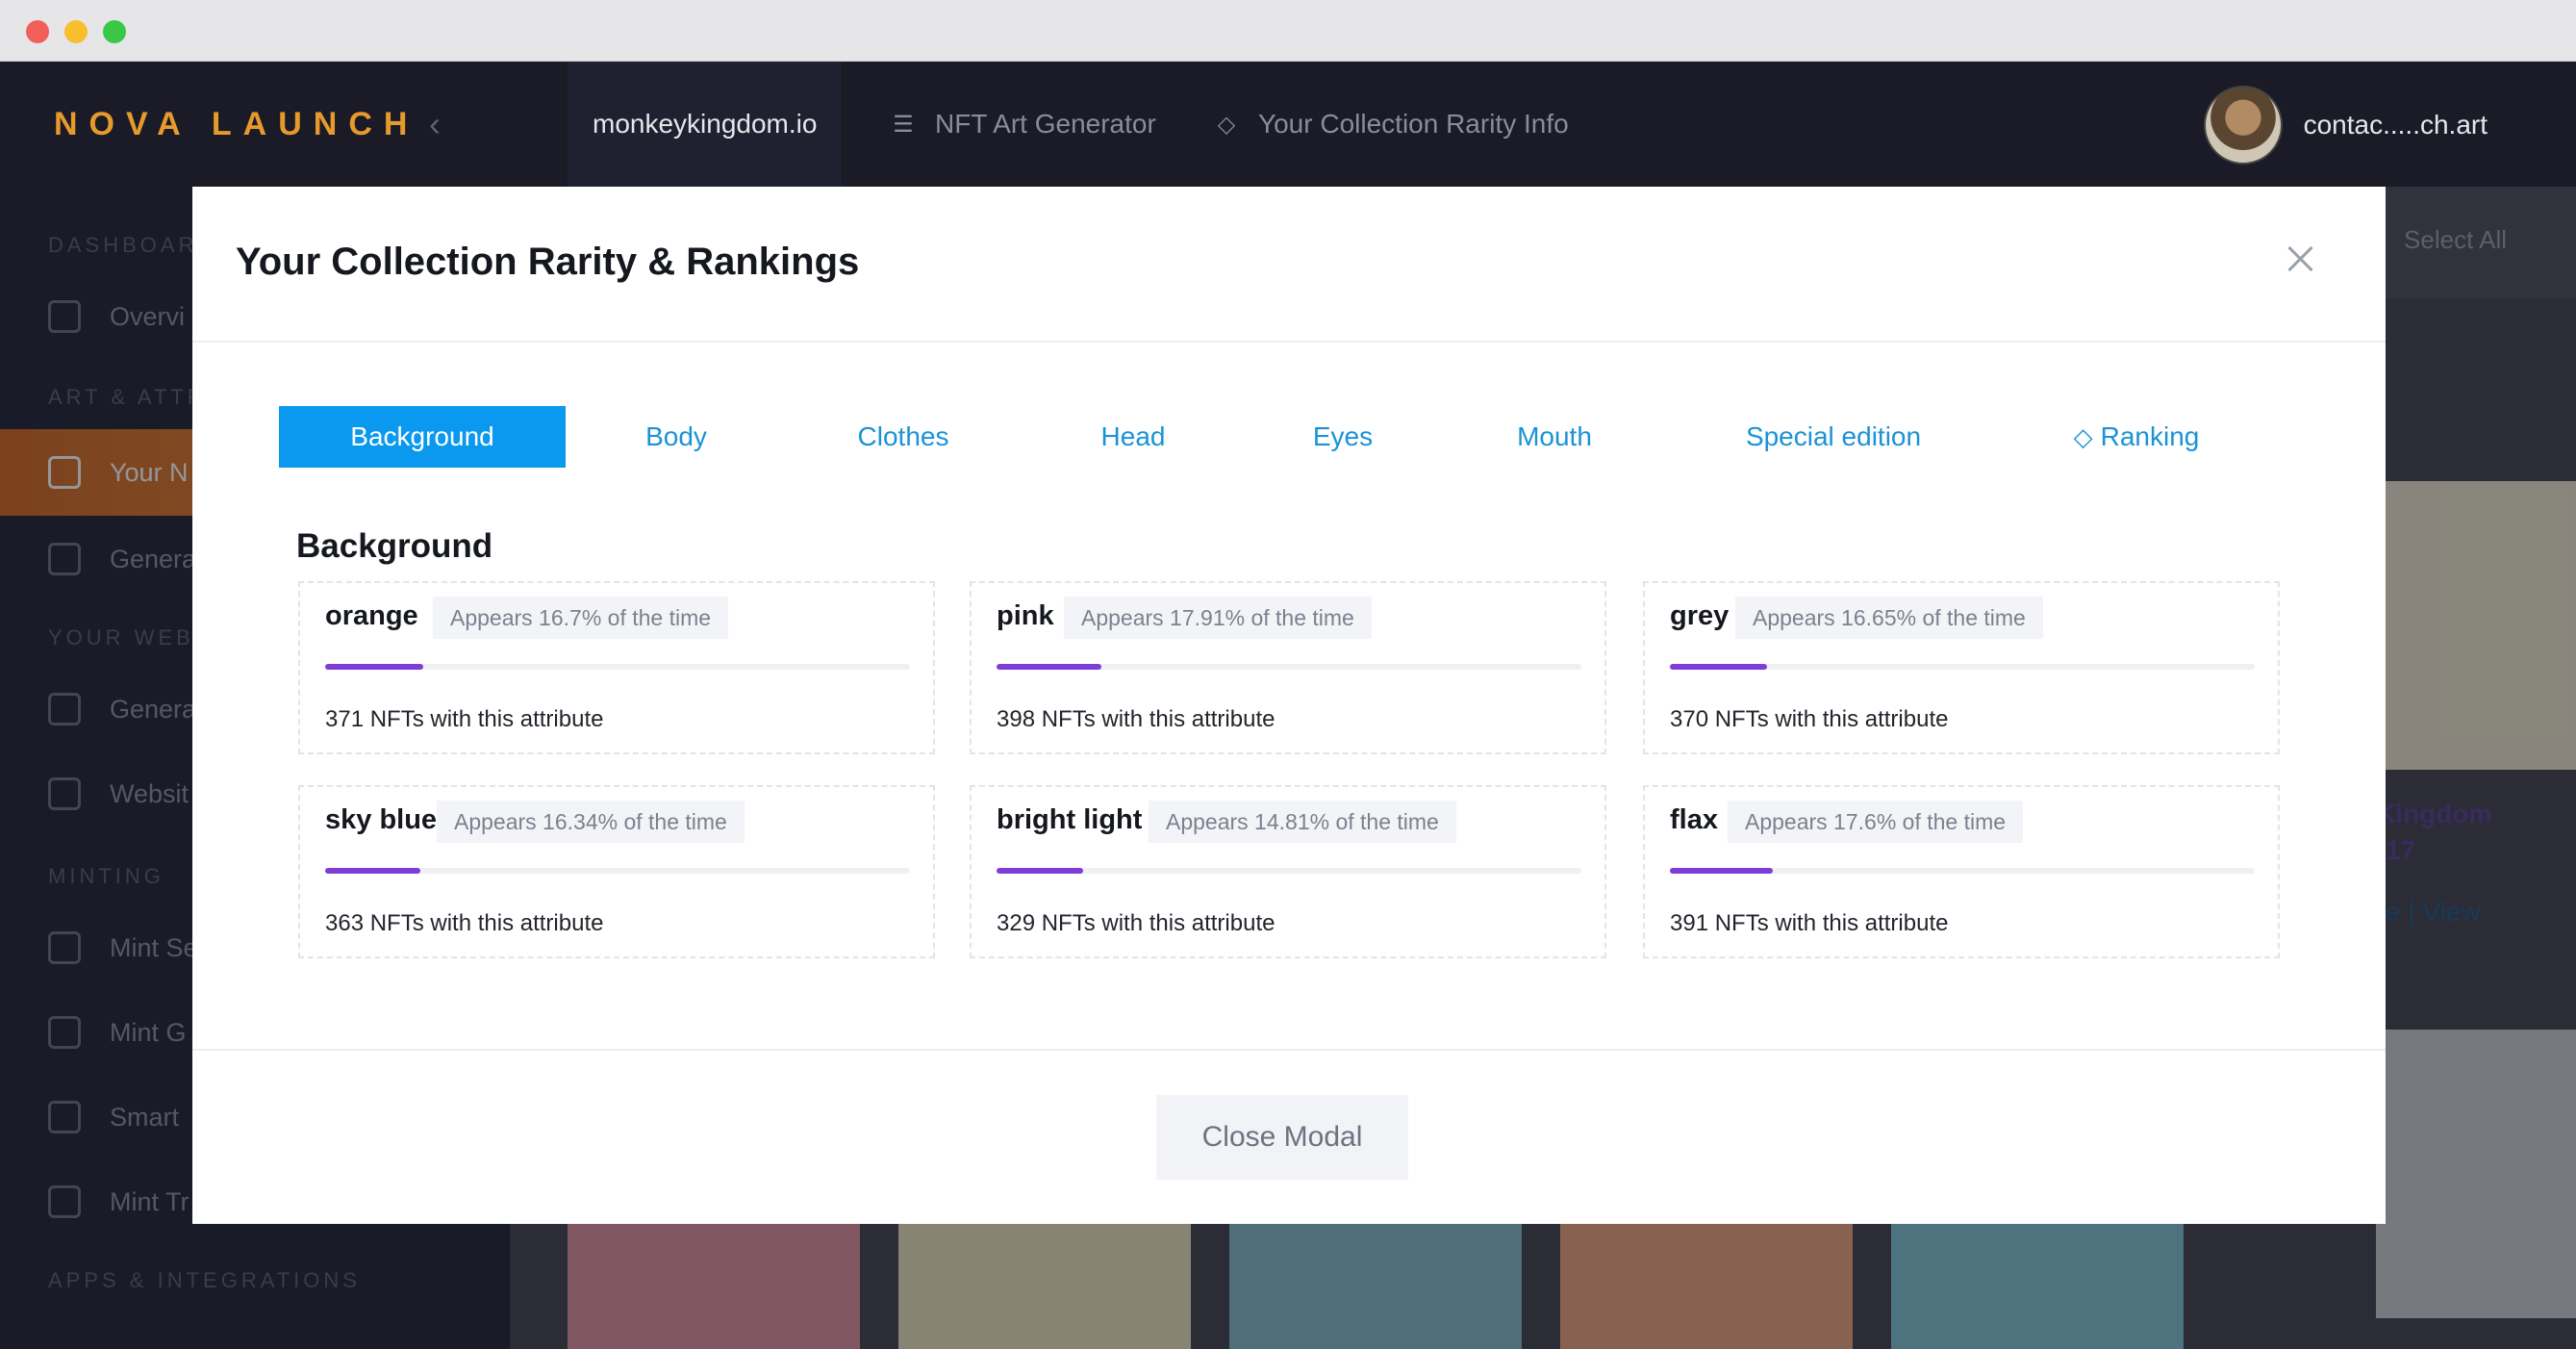  I want to click on nav-item-rarity-info: ◇ Your Collection Rarity Info, so click(1391, 124).